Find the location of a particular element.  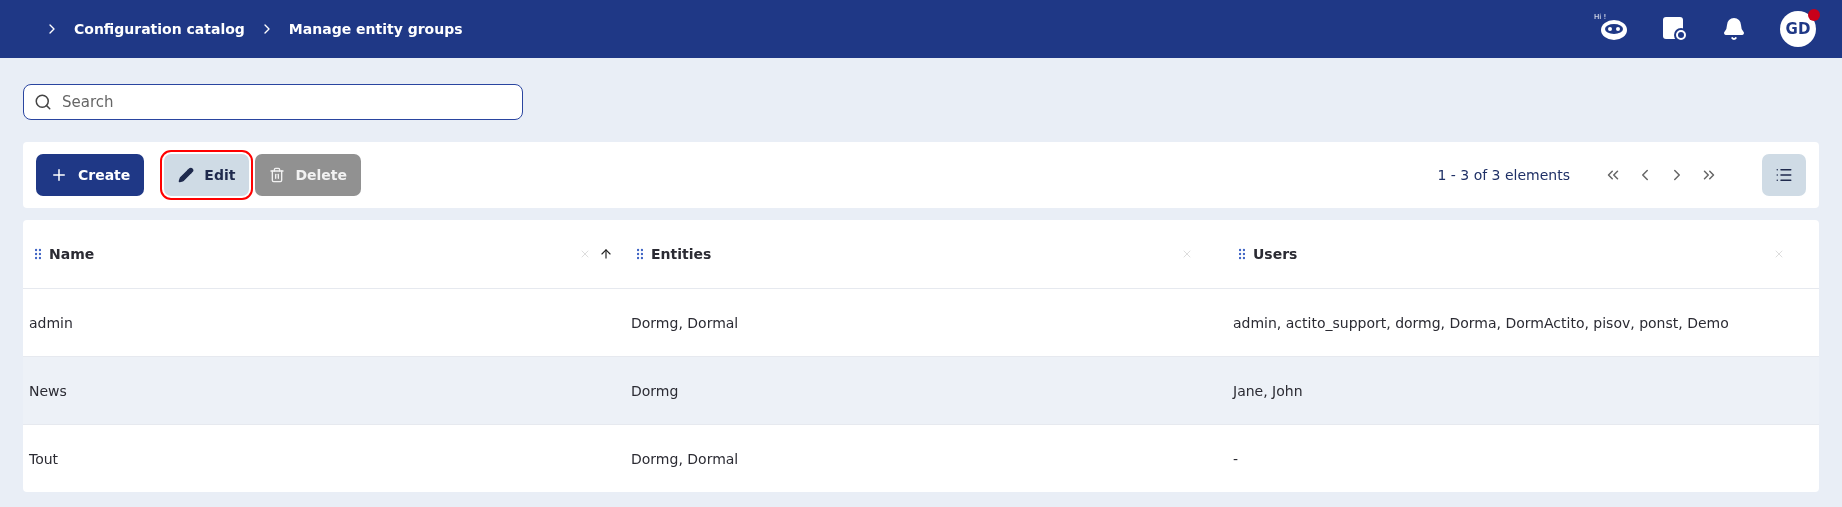

column-header: Users is located at coordinates (1509, 254).